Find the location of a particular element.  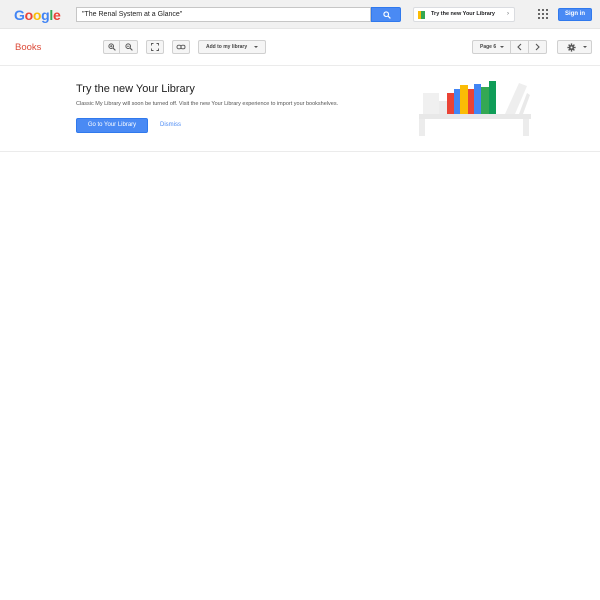

chevron-left-icon is located at coordinates (519, 47).